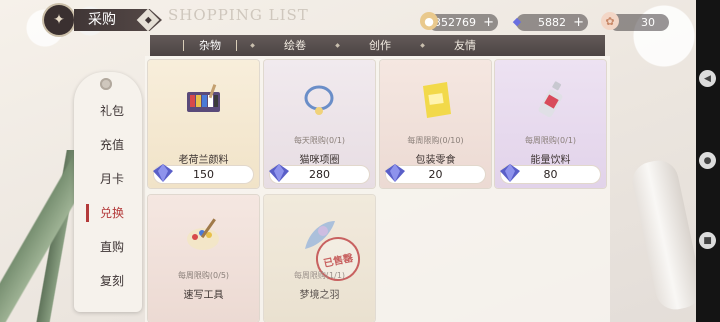 This screenshot has height=322, width=720. What do you see at coordinates (319, 173) in the screenshot?
I see `buy-price-button: 280` at bounding box center [319, 173].